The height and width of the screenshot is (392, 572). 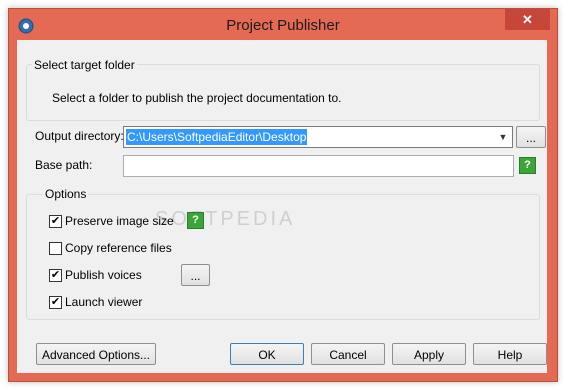 What do you see at coordinates (318, 137) in the screenshot?
I see `output-directory-combo: C:\Users\SoftpediaEditor\Desktop ▼` at bounding box center [318, 137].